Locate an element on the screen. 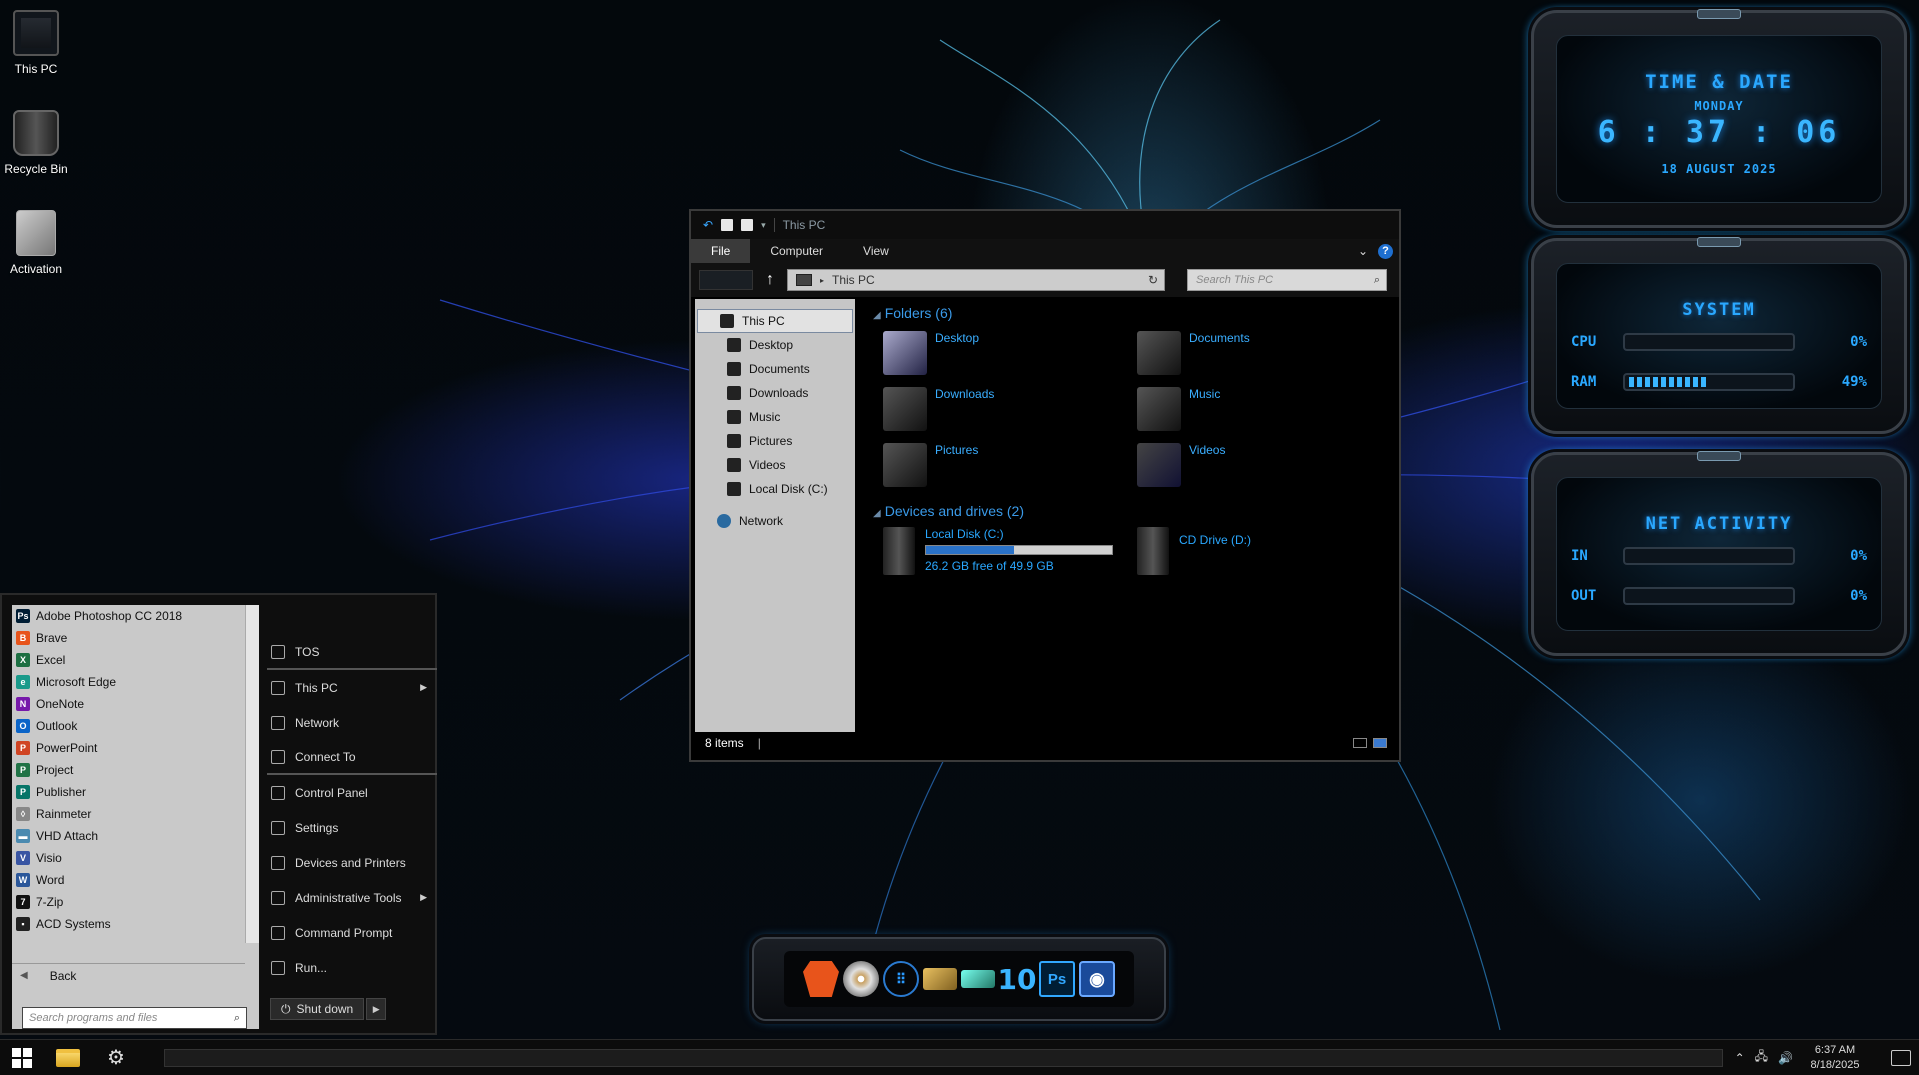  up-arrow-icon: ↑ is located at coordinates (770, 280).